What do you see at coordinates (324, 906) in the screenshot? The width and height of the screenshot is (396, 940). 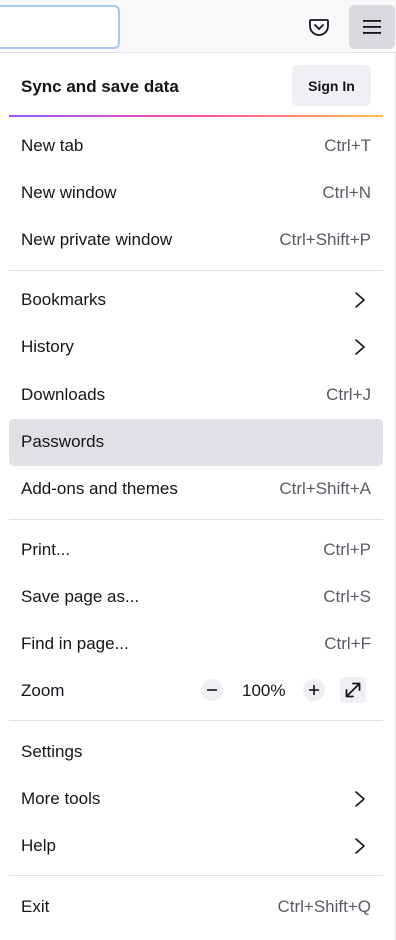 I see `menu-item-shortcut: Ctrl+Shift+Q` at bounding box center [324, 906].